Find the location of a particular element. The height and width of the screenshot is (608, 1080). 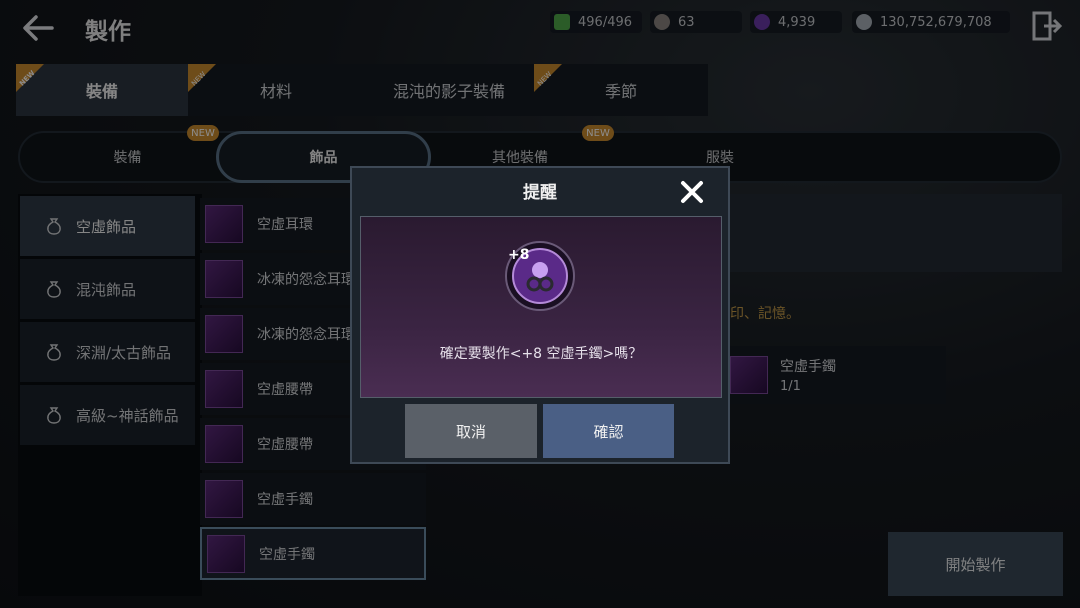

enhance-level: +8 is located at coordinates (519, 255).